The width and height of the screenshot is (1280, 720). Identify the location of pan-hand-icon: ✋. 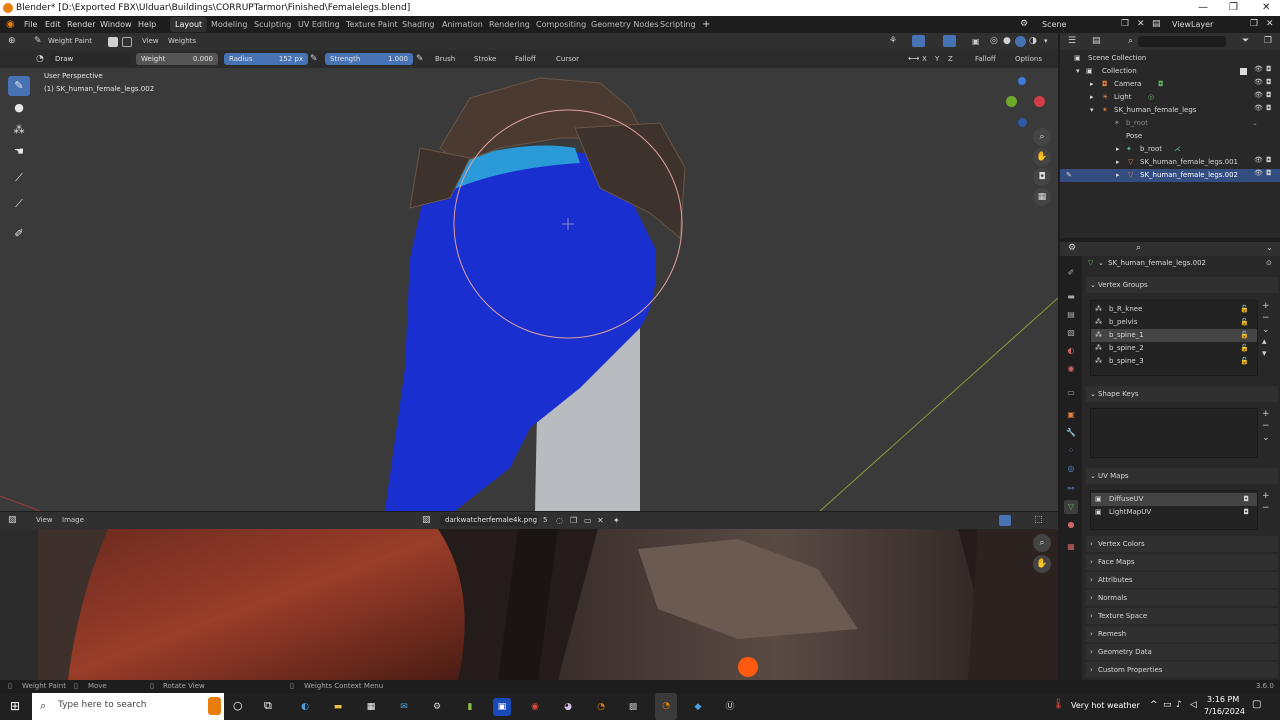
(1042, 157).